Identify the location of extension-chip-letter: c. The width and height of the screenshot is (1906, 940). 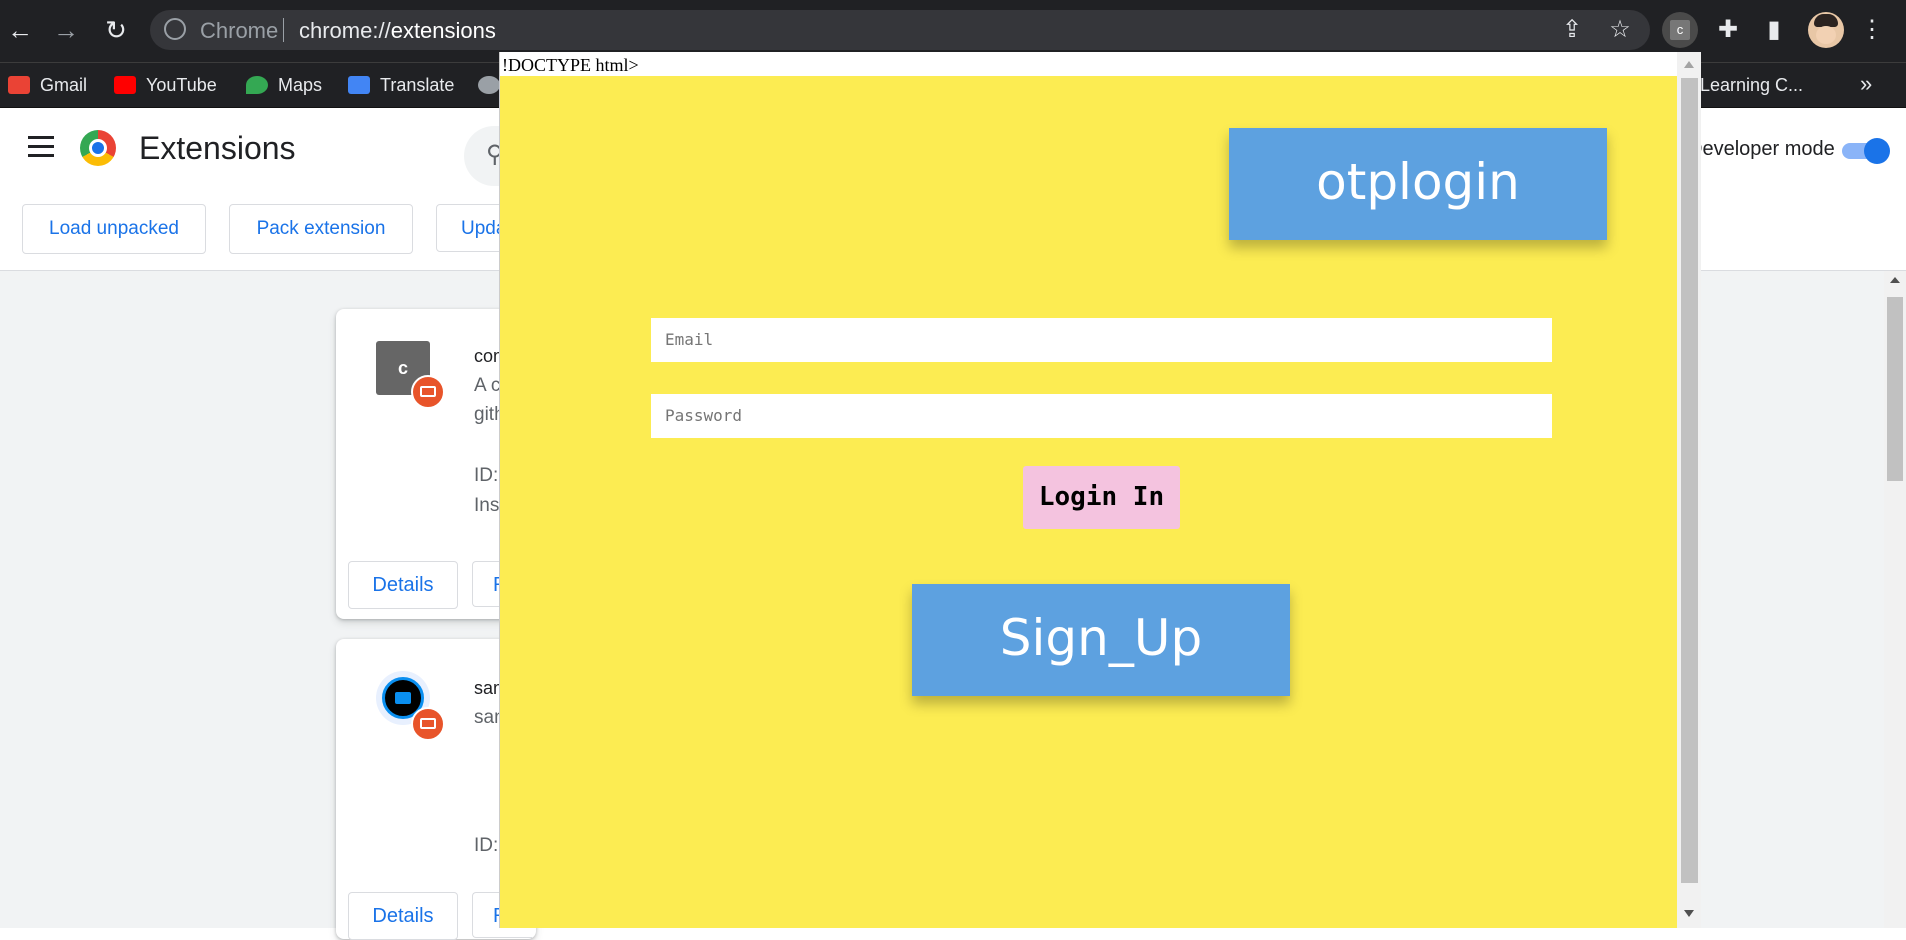
(1680, 30).